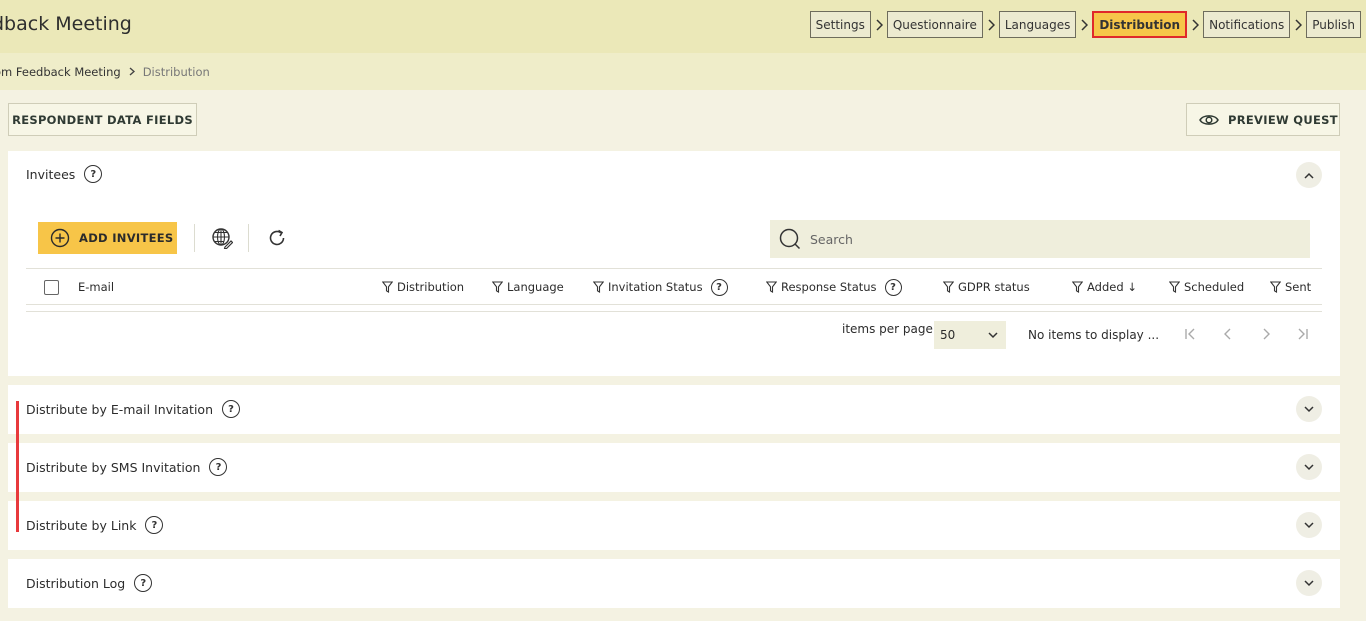  Describe the element at coordinates (887, 329) in the screenshot. I see `items-per-page-label: items per page` at that location.